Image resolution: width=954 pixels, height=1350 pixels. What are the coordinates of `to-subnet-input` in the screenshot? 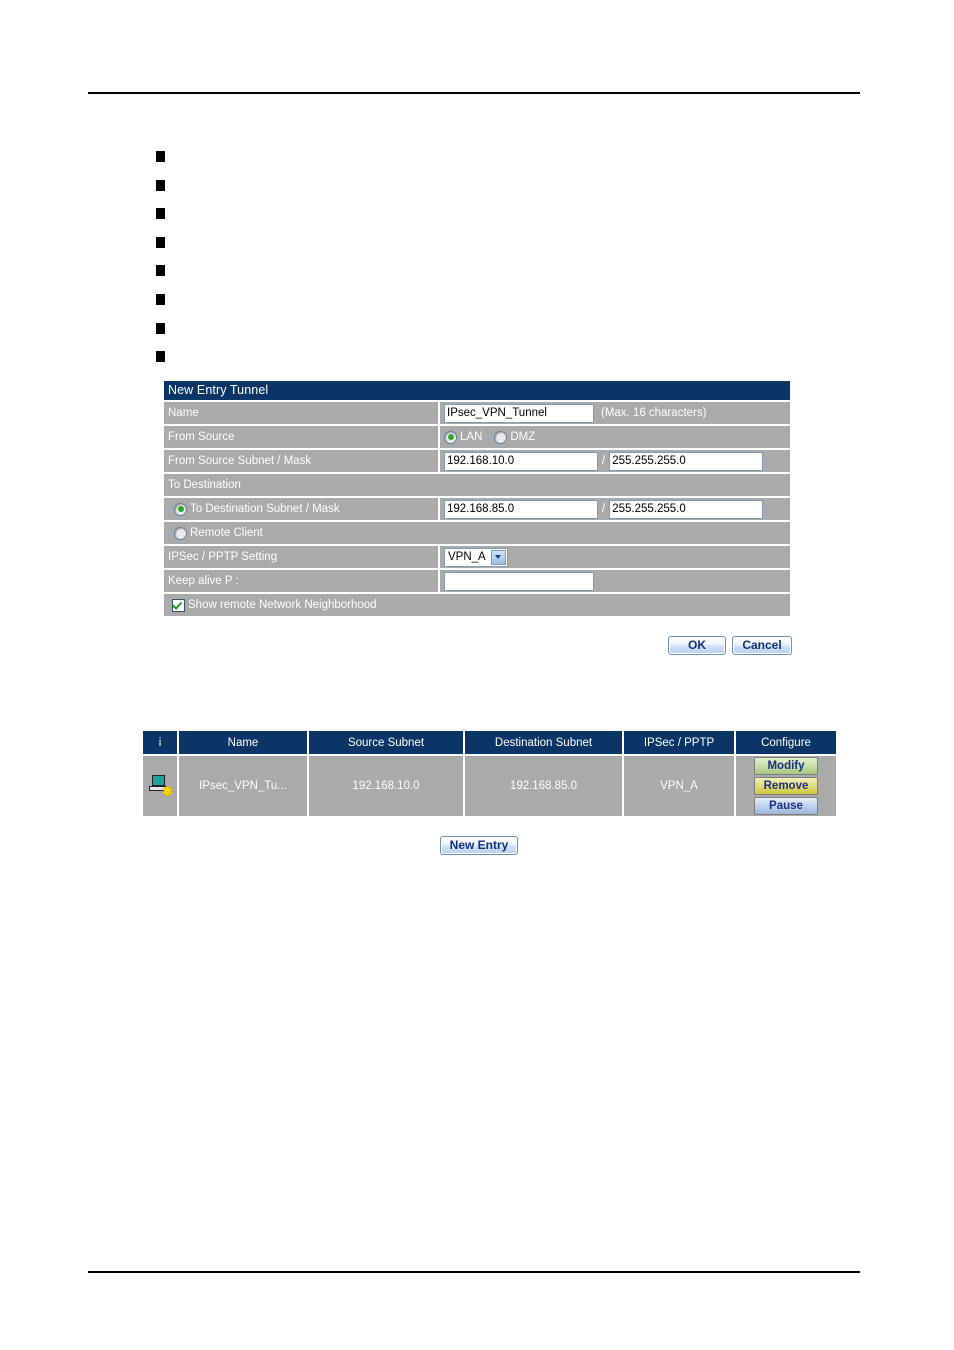 It's located at (521, 509).